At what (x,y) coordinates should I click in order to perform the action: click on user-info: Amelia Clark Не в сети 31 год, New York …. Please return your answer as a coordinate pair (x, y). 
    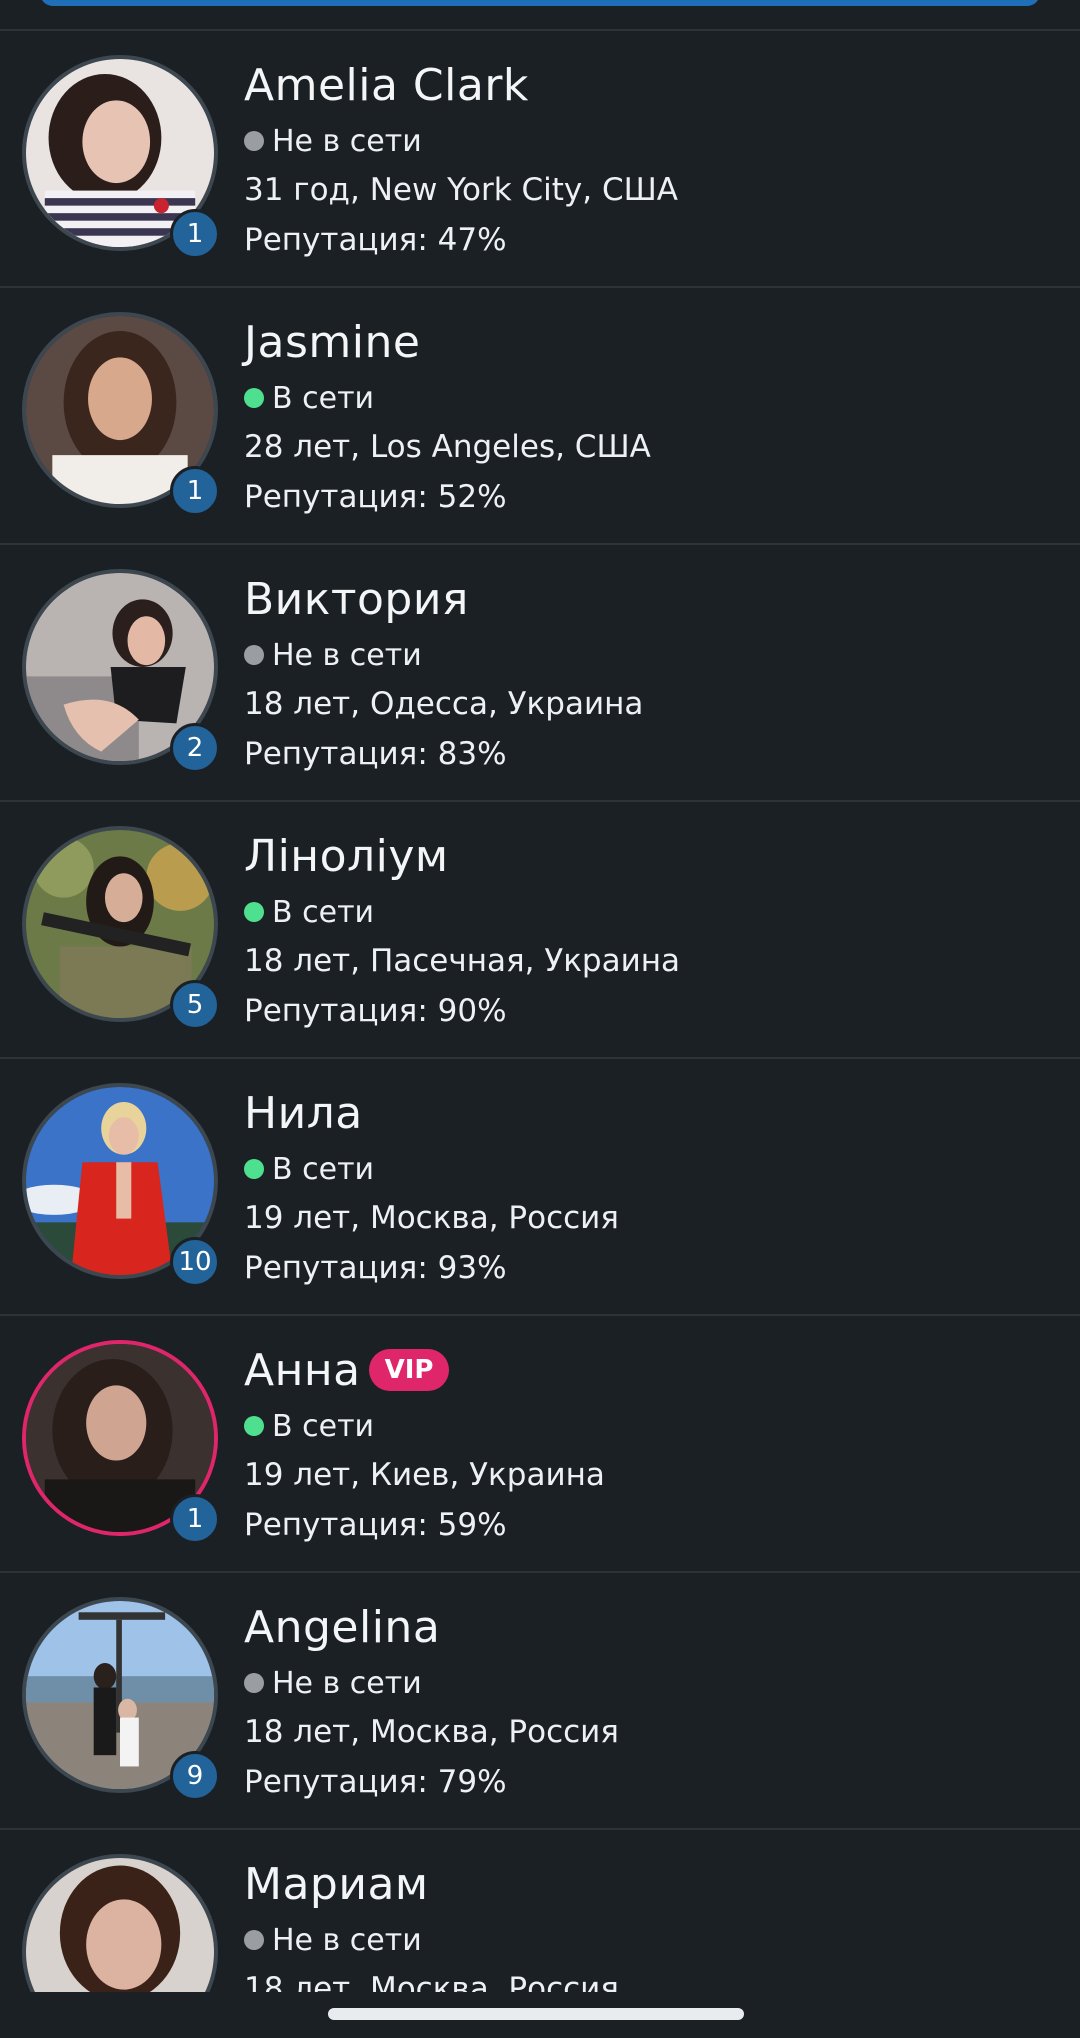
    Looking at the image, I should click on (652, 160).